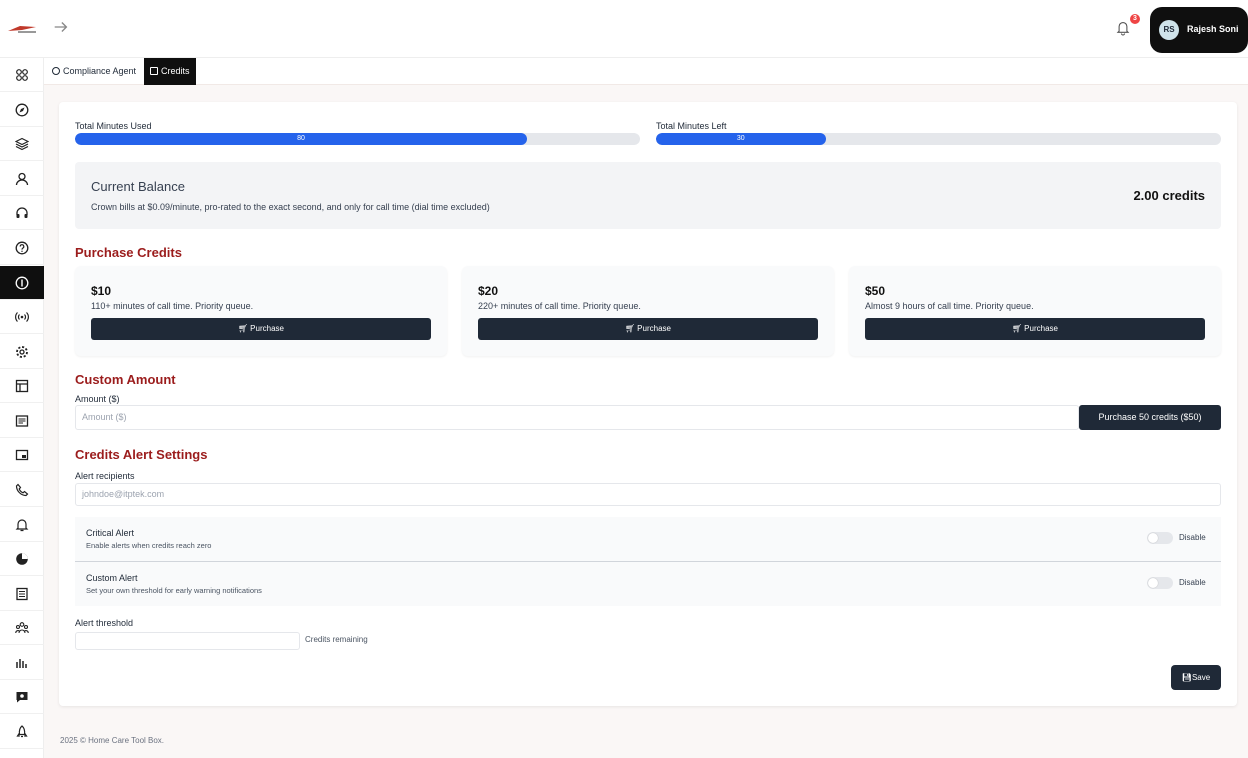 The image size is (1248, 758). Describe the element at coordinates (1169, 195) in the screenshot. I see `balance-value: 2.00 credits` at that location.